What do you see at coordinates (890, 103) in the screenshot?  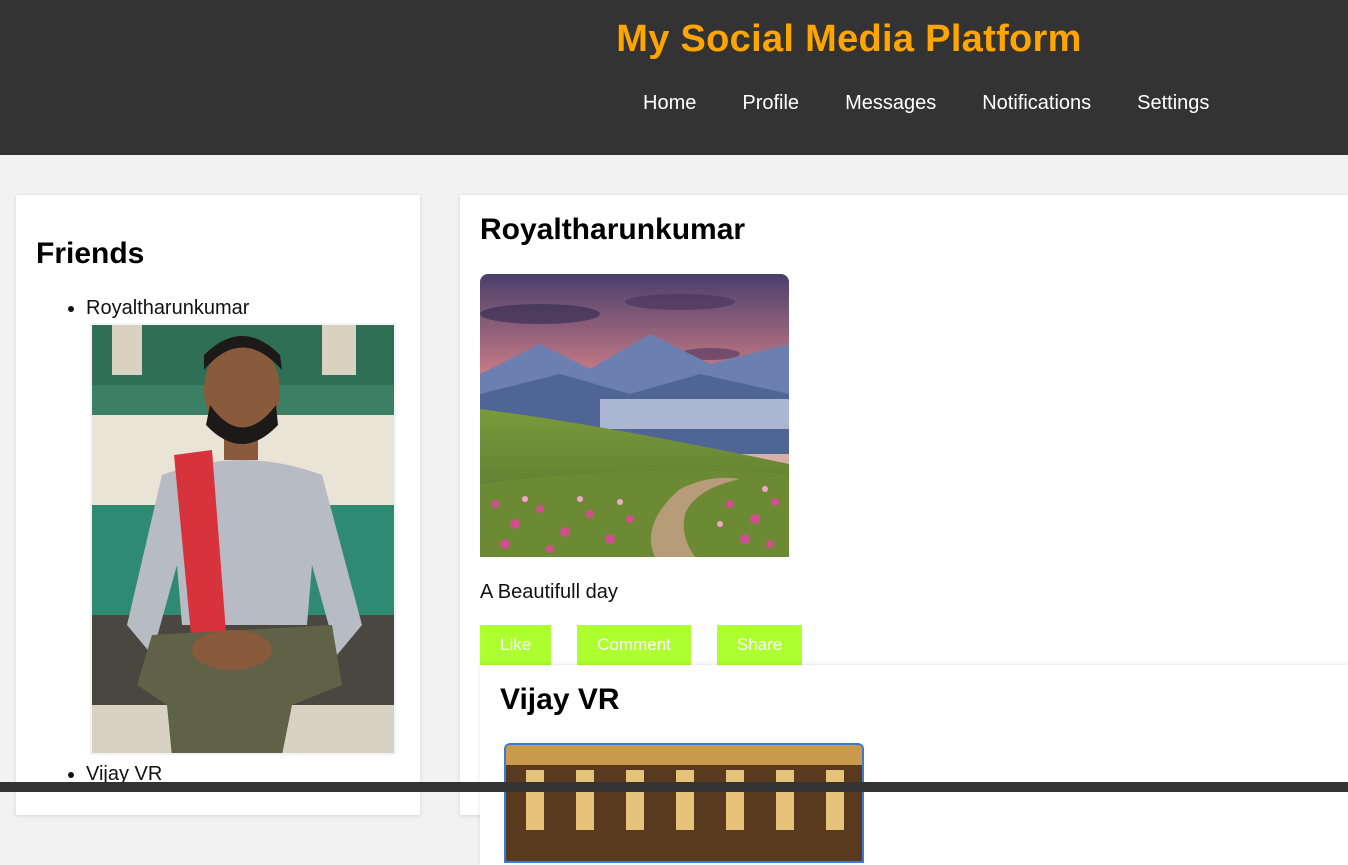 I see `nav-messages: Messages` at bounding box center [890, 103].